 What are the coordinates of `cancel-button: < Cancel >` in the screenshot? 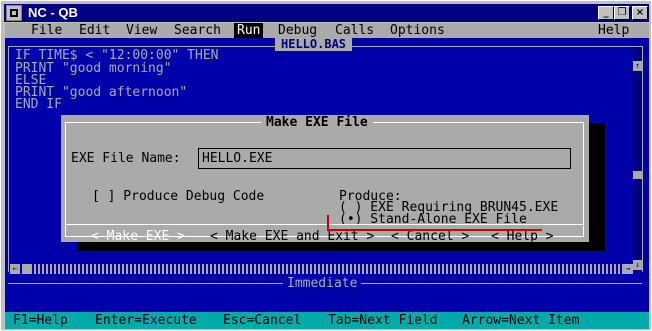 It's located at (430, 236).